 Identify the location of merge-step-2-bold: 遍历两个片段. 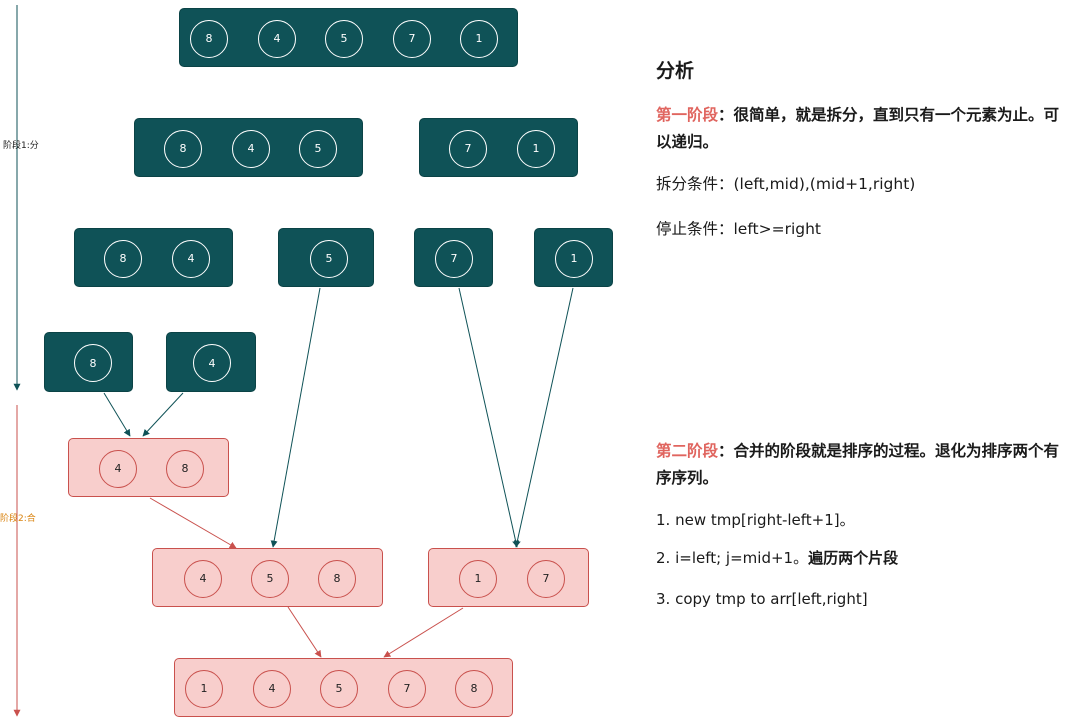
(853, 558).